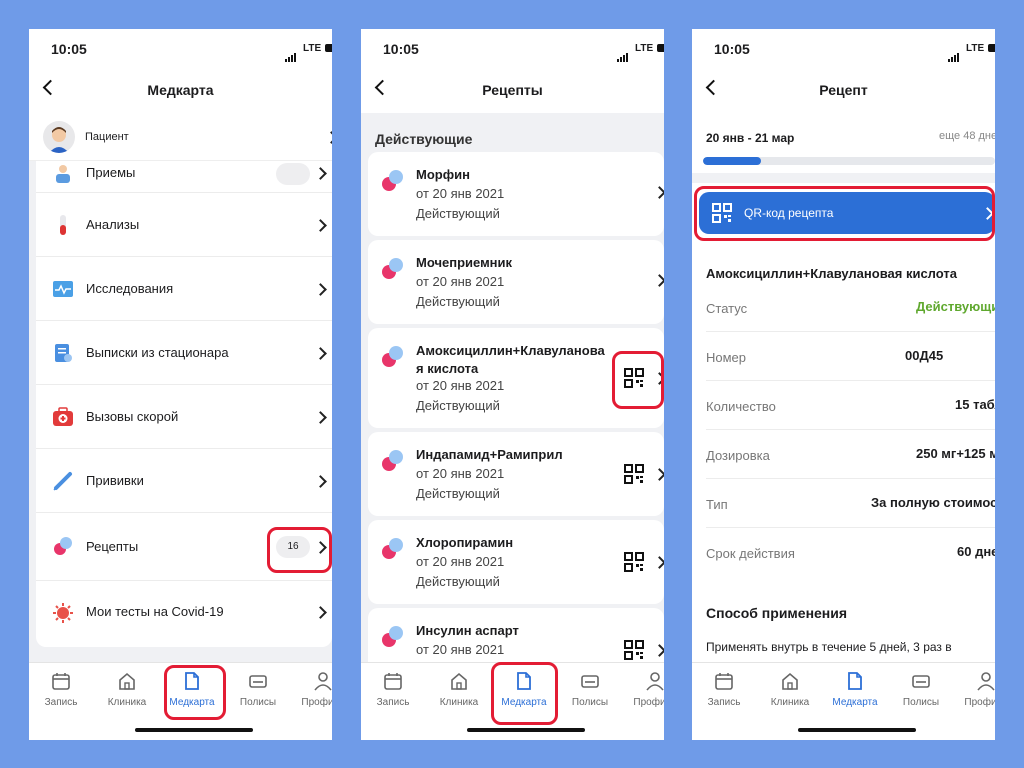 Image resolution: width=1024 pixels, height=768 pixels. Describe the element at coordinates (63, 613) in the screenshot. I see `virus-icon` at that location.